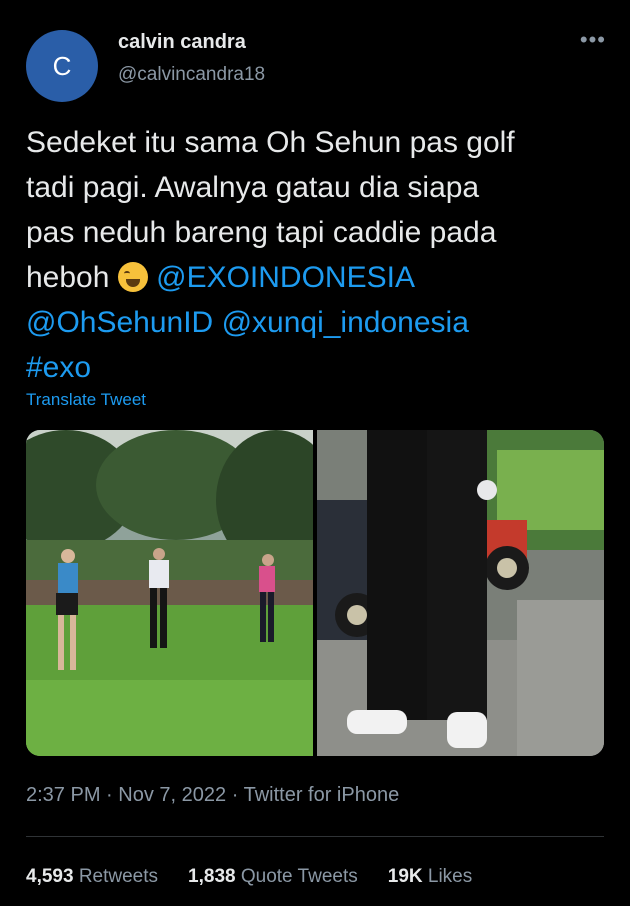  Describe the element at coordinates (405, 876) in the screenshot. I see `likes-count: 19K` at that location.